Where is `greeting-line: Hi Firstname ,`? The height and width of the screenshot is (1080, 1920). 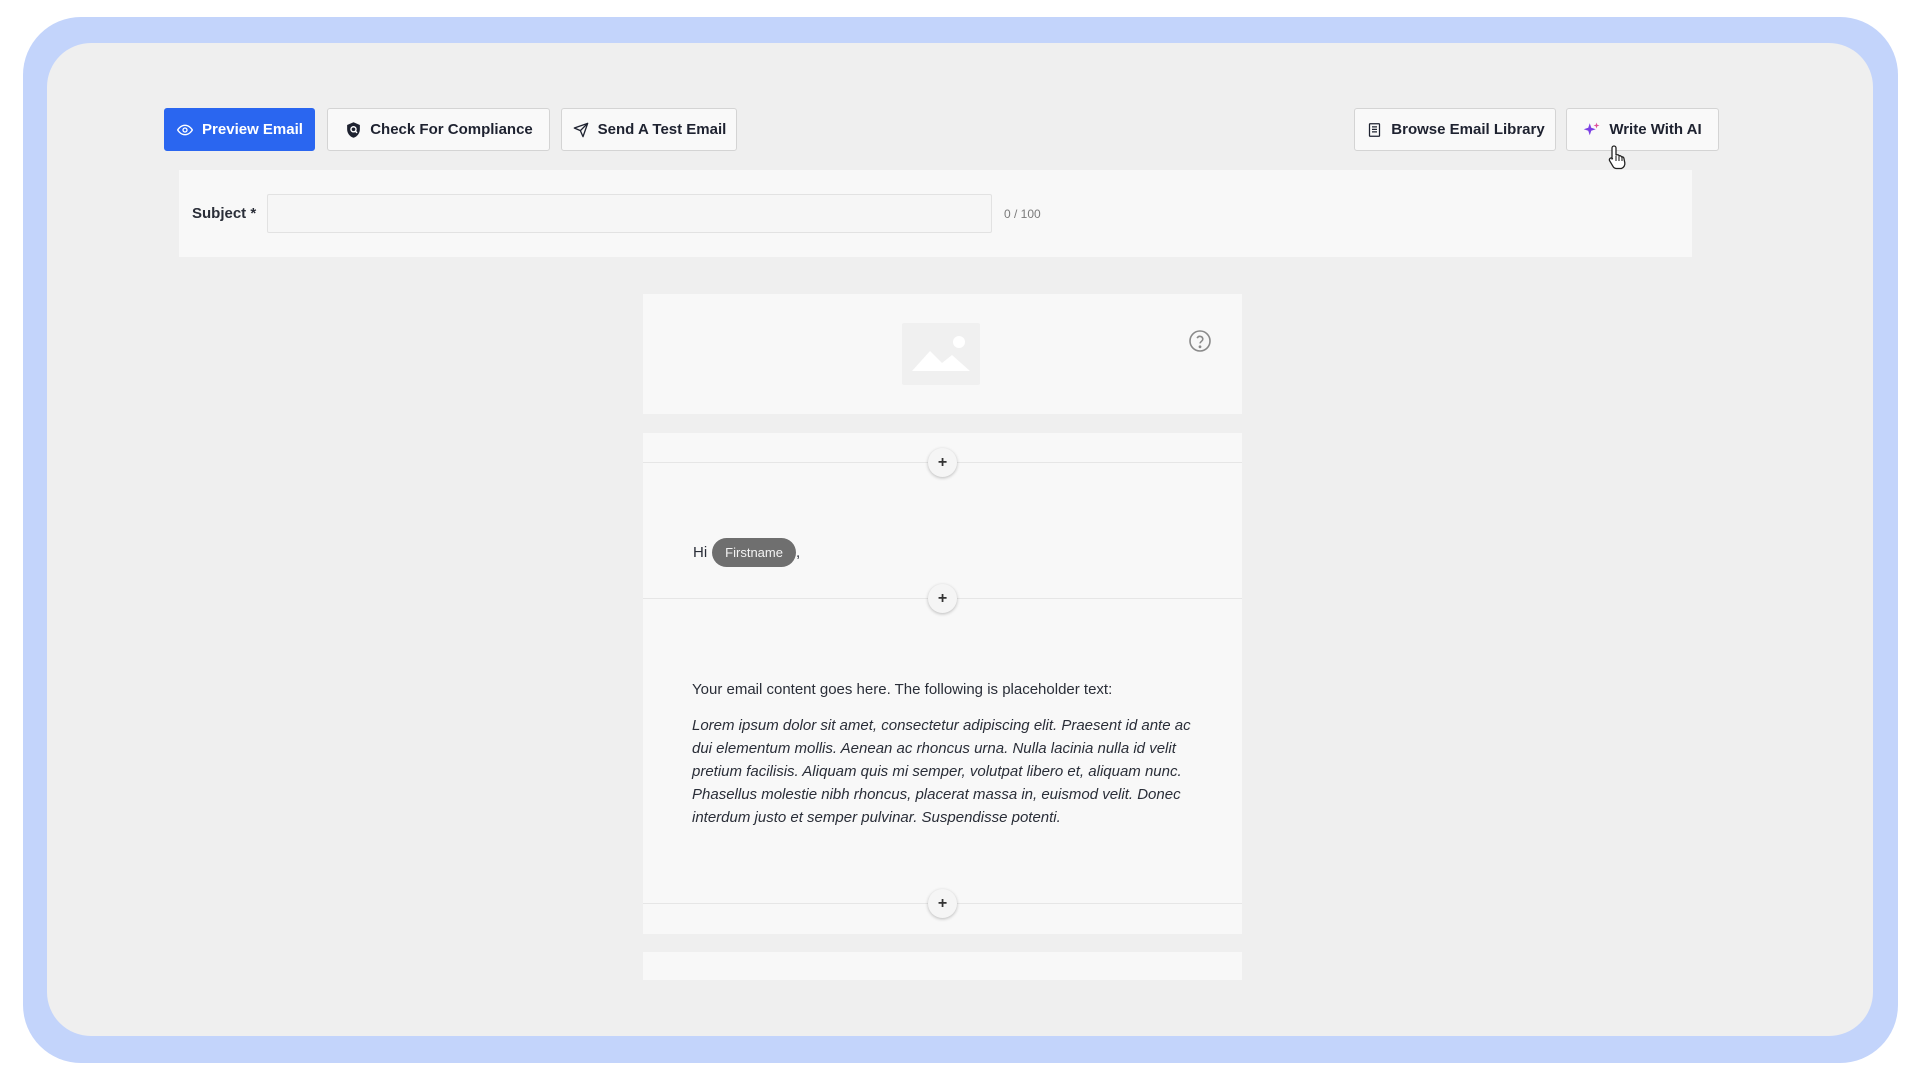 greeting-line: Hi Firstname , is located at coordinates (746, 552).